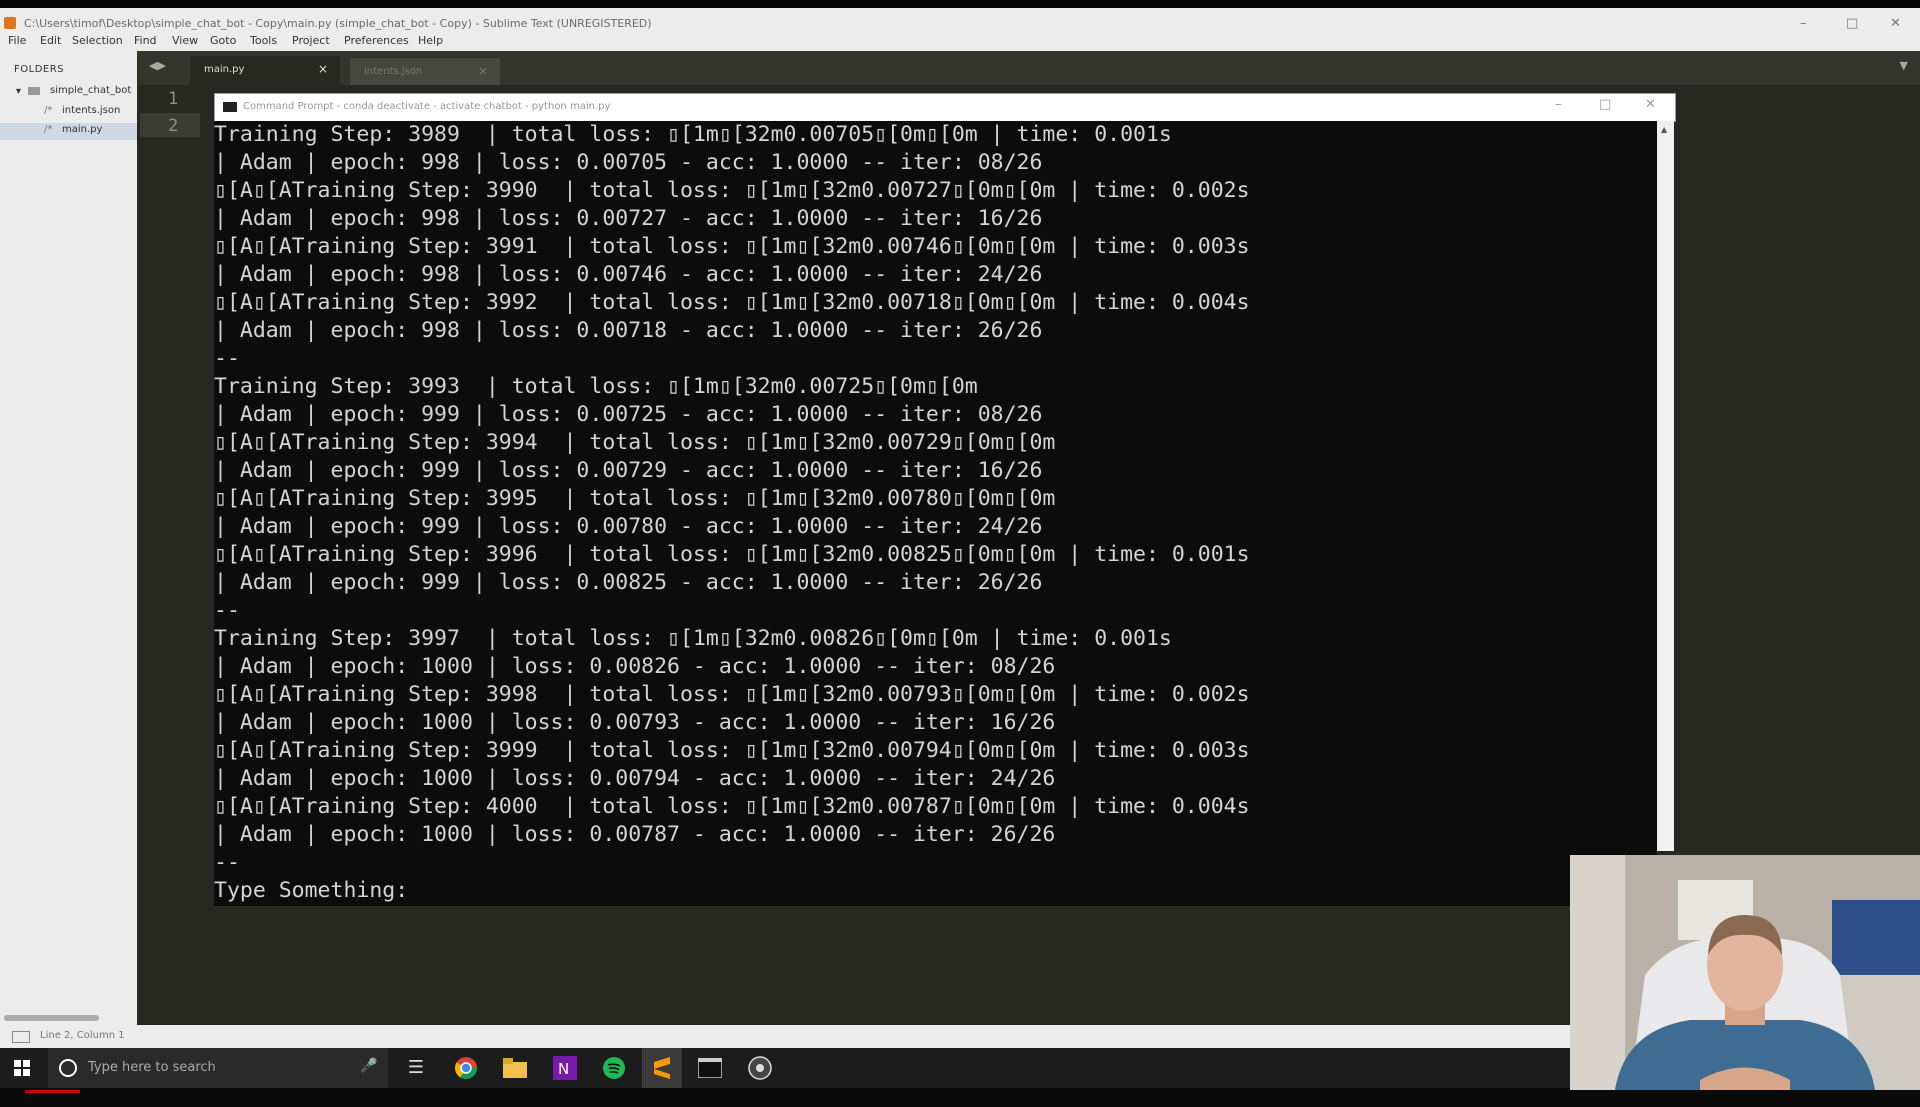 Image resolution: width=1920 pixels, height=1107 pixels. Describe the element at coordinates (173, 99) in the screenshot. I see `line-number: 1` at that location.